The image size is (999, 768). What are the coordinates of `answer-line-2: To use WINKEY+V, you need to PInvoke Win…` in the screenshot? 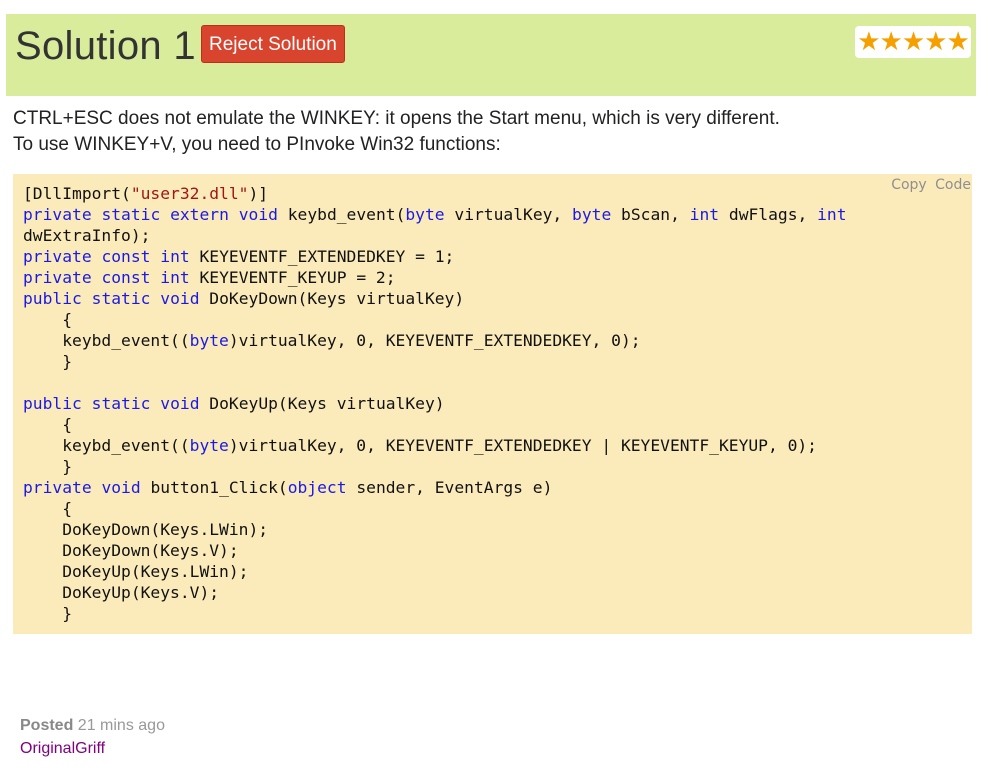 It's located at (257, 144).